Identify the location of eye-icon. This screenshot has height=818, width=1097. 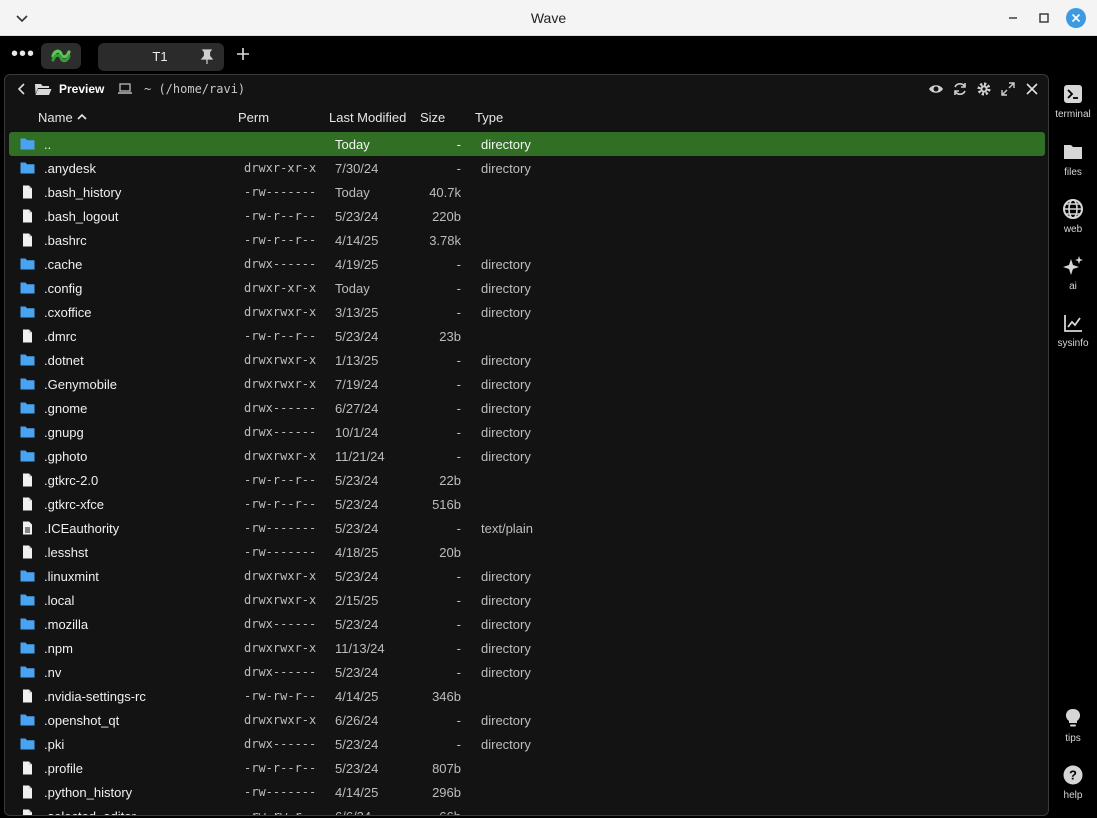
(936, 89).